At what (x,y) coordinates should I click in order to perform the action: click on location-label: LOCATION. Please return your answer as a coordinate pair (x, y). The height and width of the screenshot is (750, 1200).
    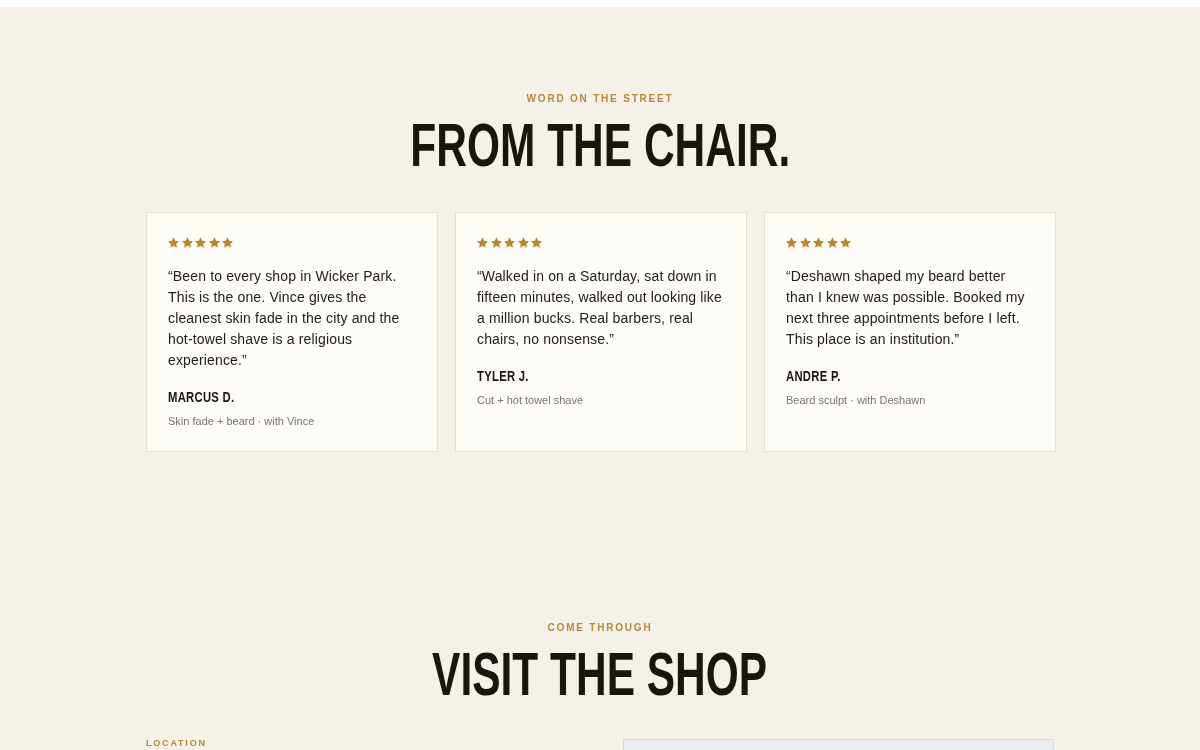
    Looking at the image, I should click on (176, 743).